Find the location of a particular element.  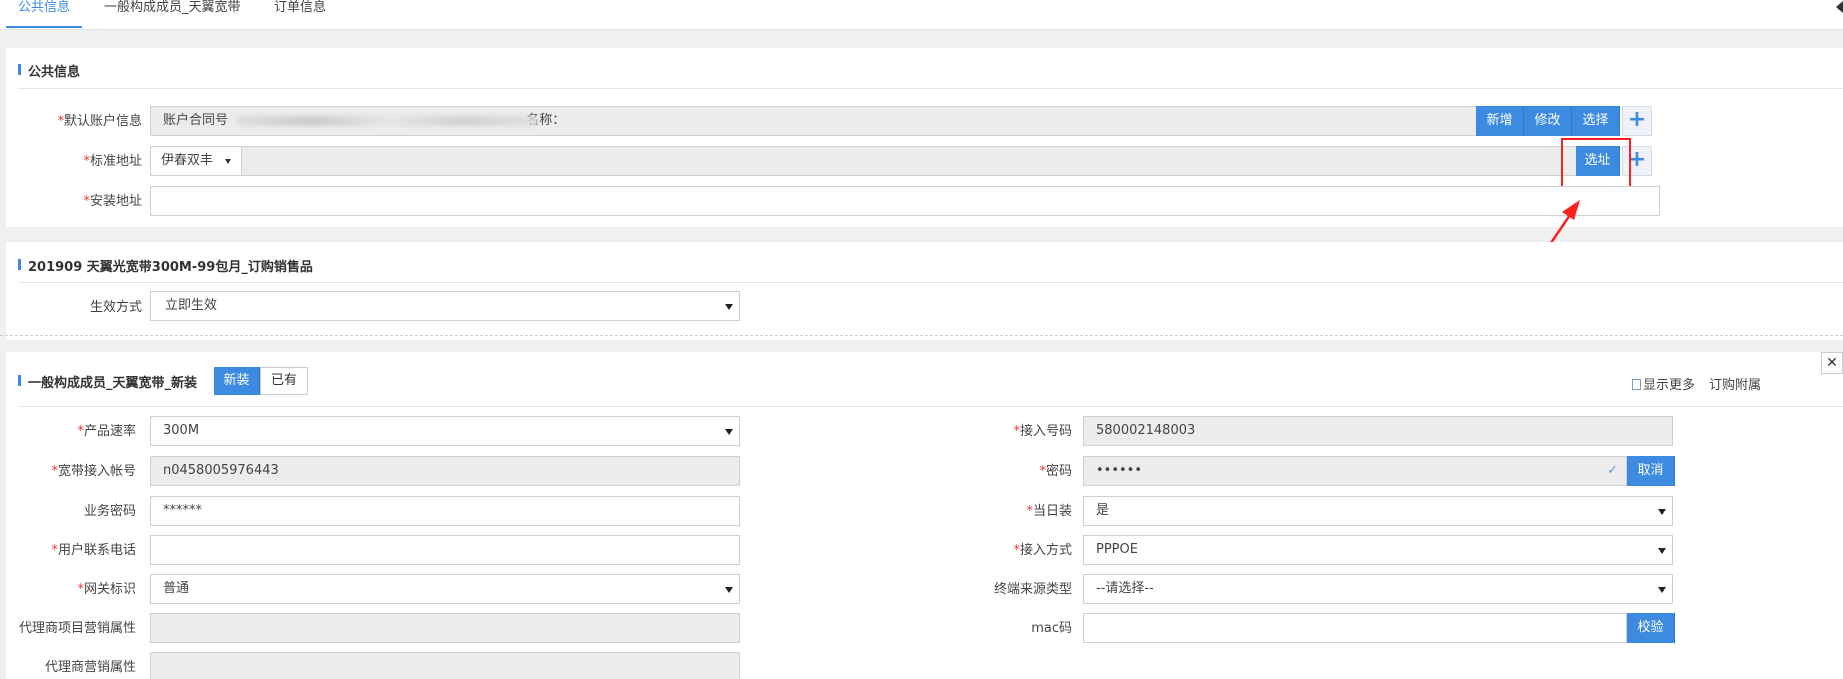

add-account-button: 新增 is located at coordinates (1500, 121).